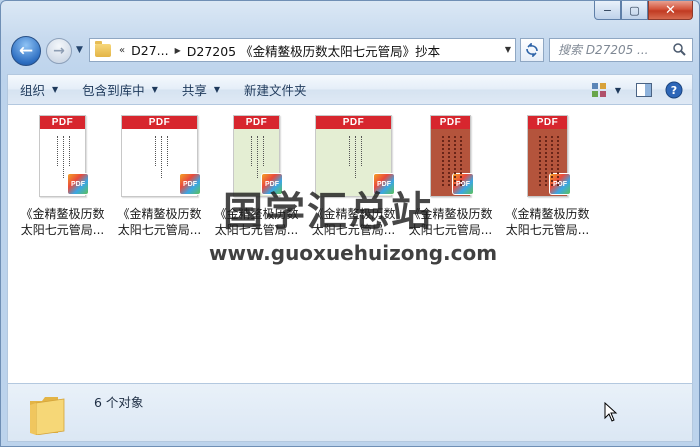 The image size is (700, 447). Describe the element at coordinates (79, 50) in the screenshot. I see `recent-pages-dropdown: ▼` at that location.